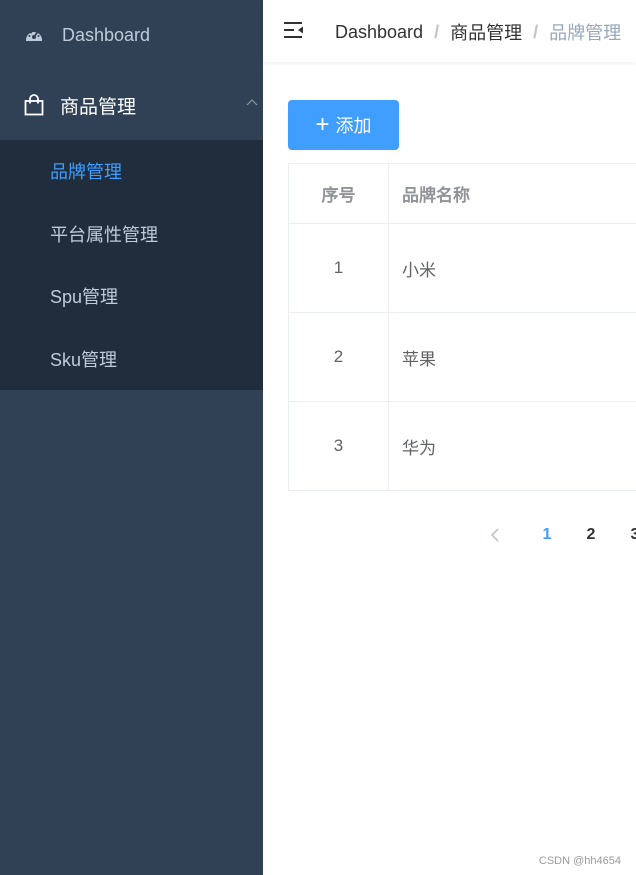  What do you see at coordinates (486, 32) in the screenshot?
I see `breadcrumb-item-goods: 商品管理` at bounding box center [486, 32].